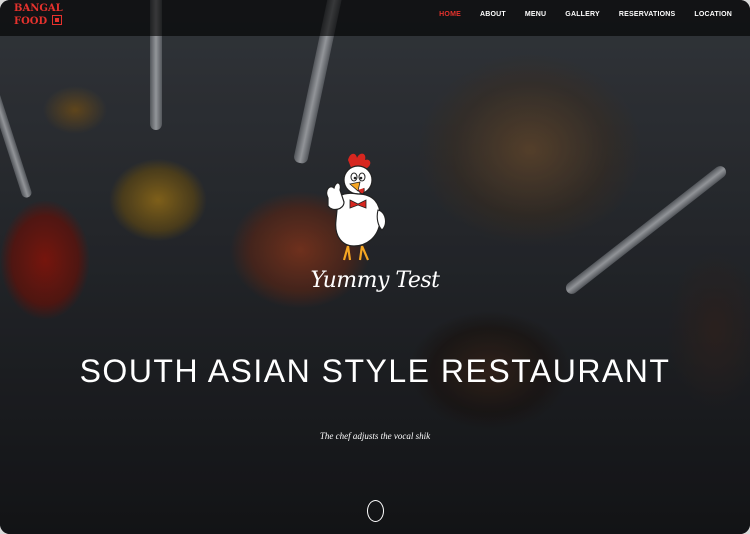  What do you see at coordinates (375, 280) in the screenshot?
I see `logo-wordmark: Yummy Test` at bounding box center [375, 280].